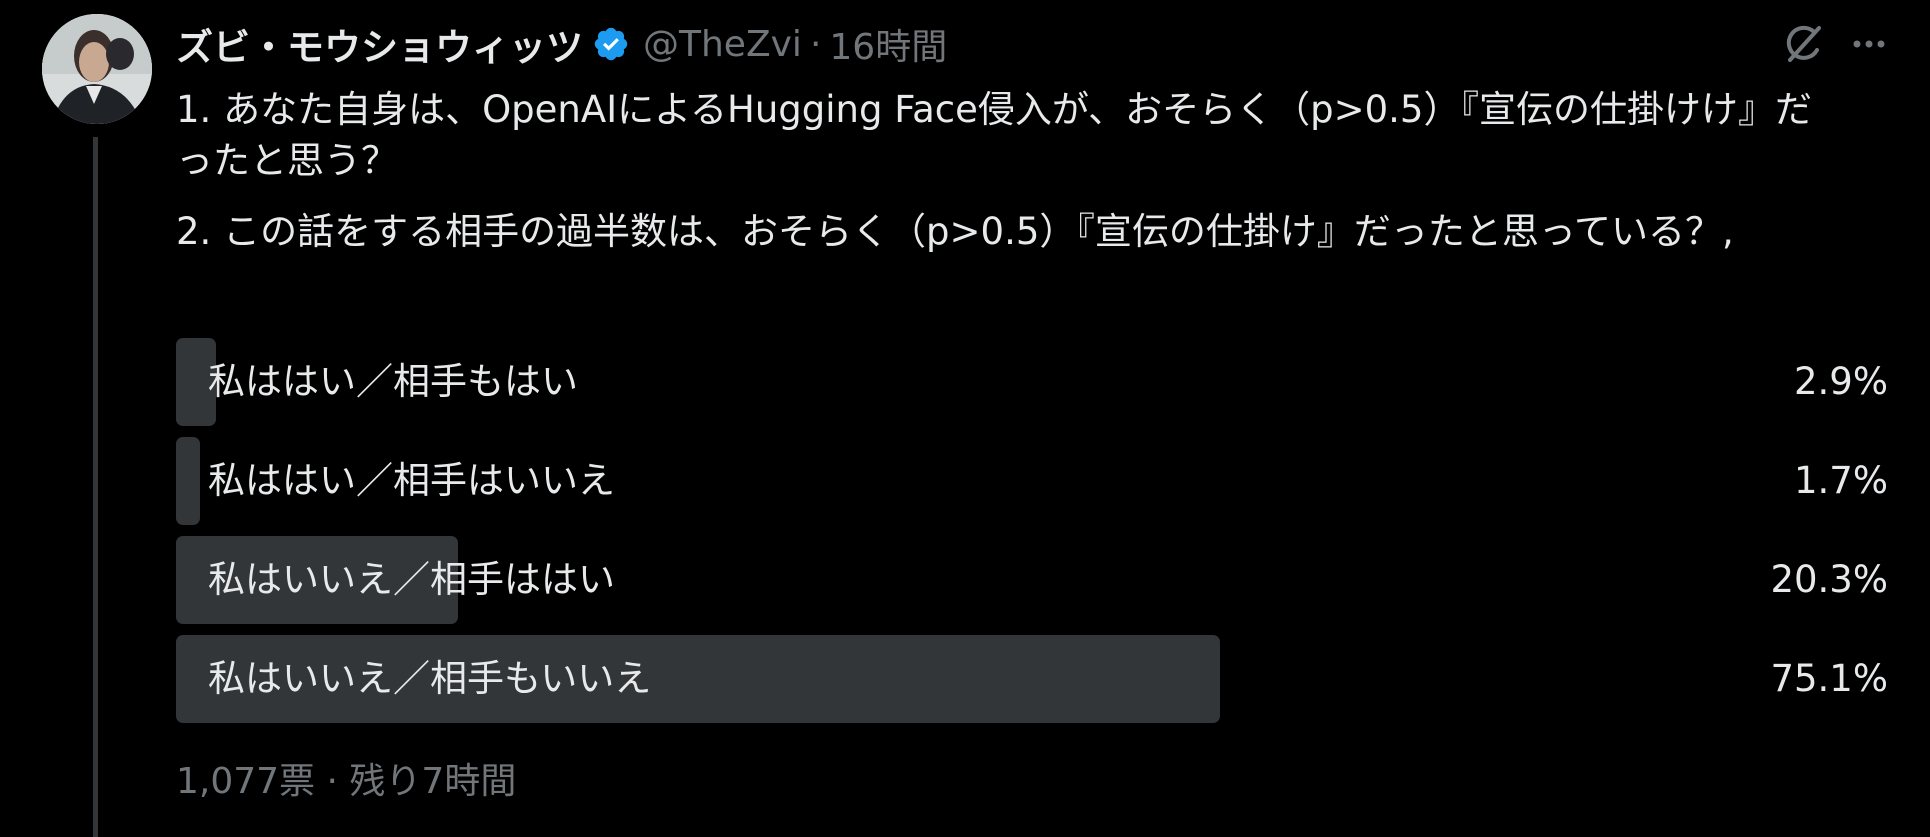 The height and width of the screenshot is (837, 1930). I want to click on grok-icon, so click(1803, 44).